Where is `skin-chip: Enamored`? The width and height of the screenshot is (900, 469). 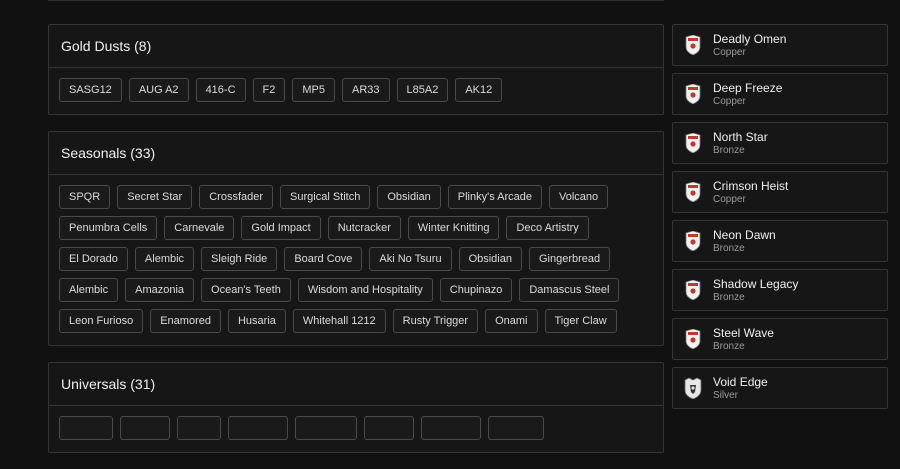 skin-chip: Enamored is located at coordinates (185, 321).